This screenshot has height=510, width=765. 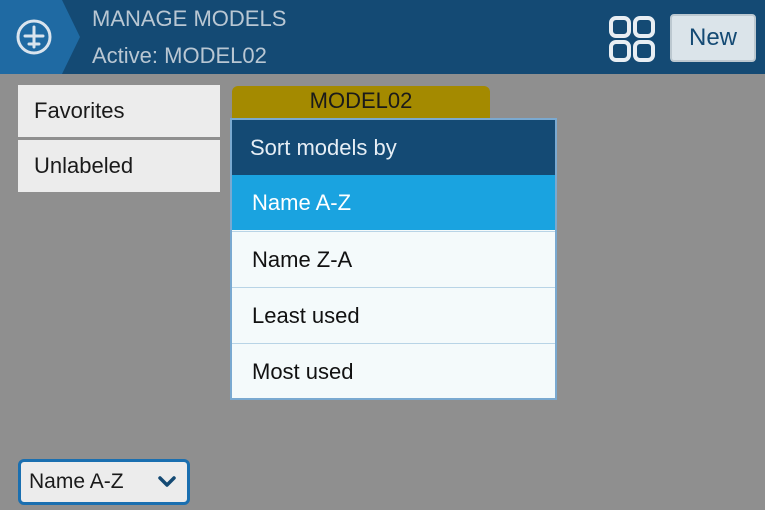 I want to click on model-tile-header: MODEL02, so click(x=361, y=102).